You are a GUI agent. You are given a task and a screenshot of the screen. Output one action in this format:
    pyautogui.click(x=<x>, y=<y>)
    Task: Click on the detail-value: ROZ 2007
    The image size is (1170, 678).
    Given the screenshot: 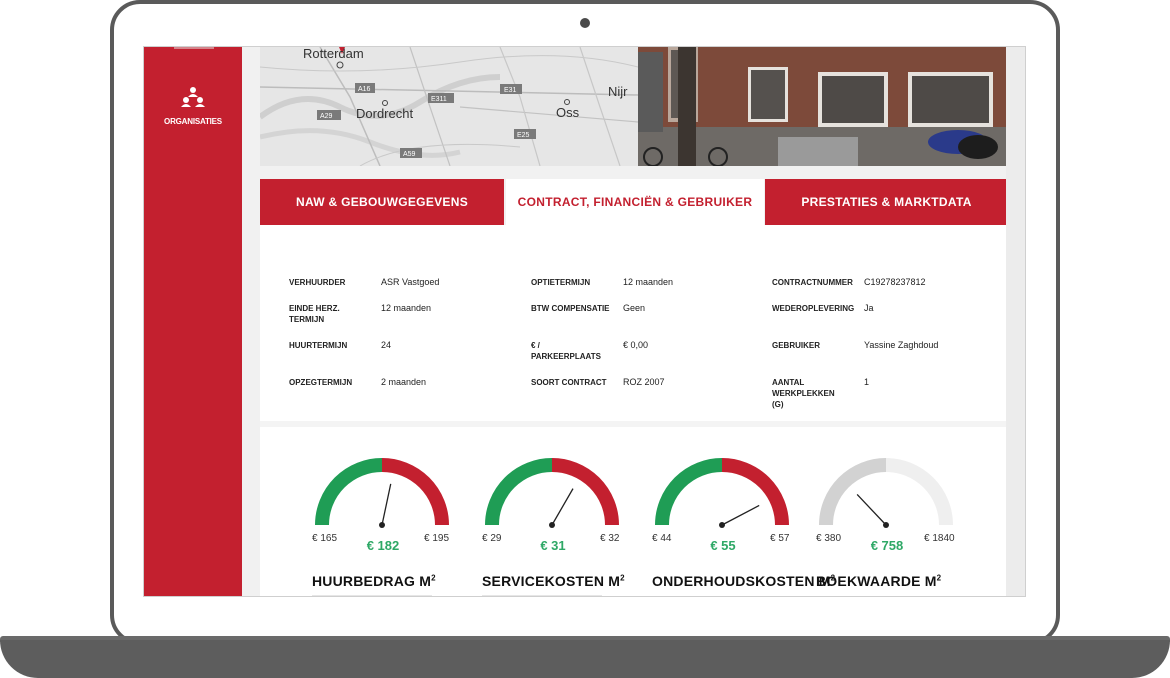 What is the action you would take?
    pyautogui.click(x=644, y=382)
    